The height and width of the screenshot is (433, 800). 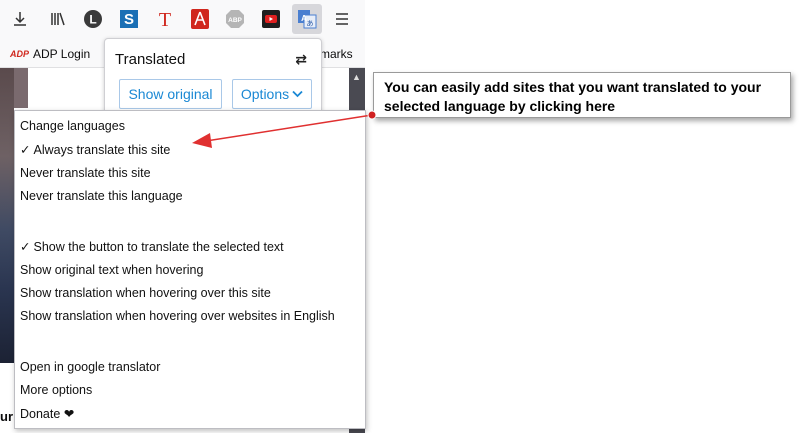 What do you see at coordinates (284, 129) in the screenshot?
I see `annotation-arrow` at bounding box center [284, 129].